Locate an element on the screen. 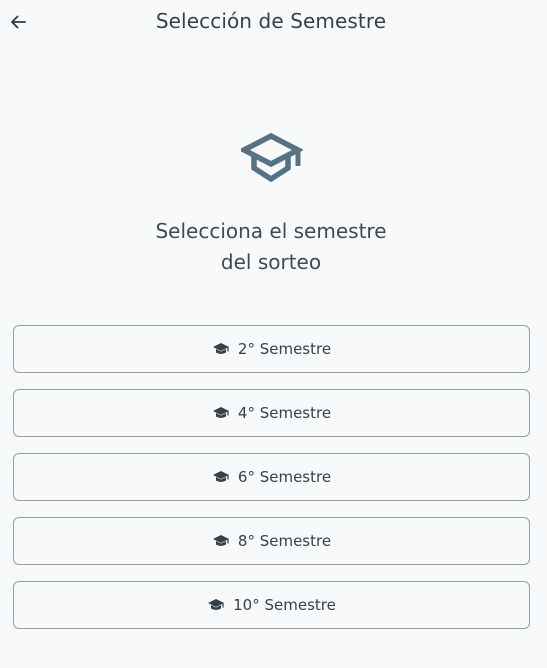 The width and height of the screenshot is (547, 668). subtitle-line-2: del sorteo is located at coordinates (271, 262).